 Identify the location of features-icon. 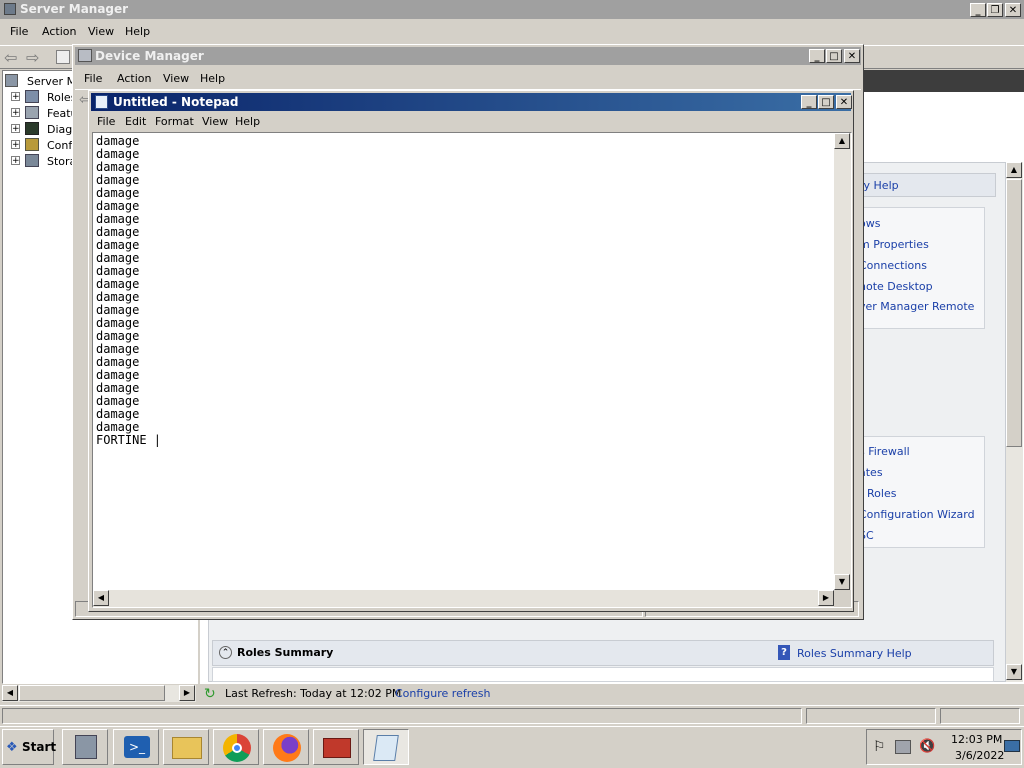
(32, 112).